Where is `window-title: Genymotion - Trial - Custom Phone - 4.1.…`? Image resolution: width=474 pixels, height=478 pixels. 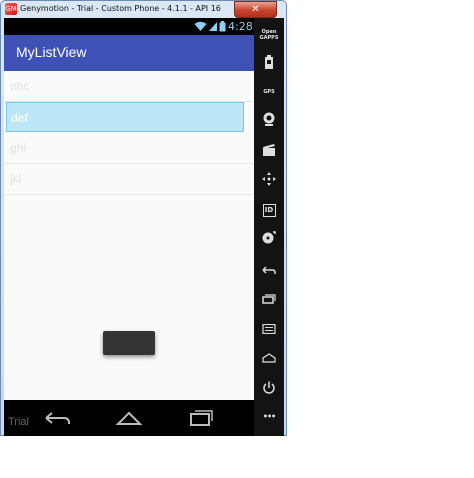
window-title: Genymotion - Trial - Custom Phone - 4.1.… is located at coordinates (121, 8).